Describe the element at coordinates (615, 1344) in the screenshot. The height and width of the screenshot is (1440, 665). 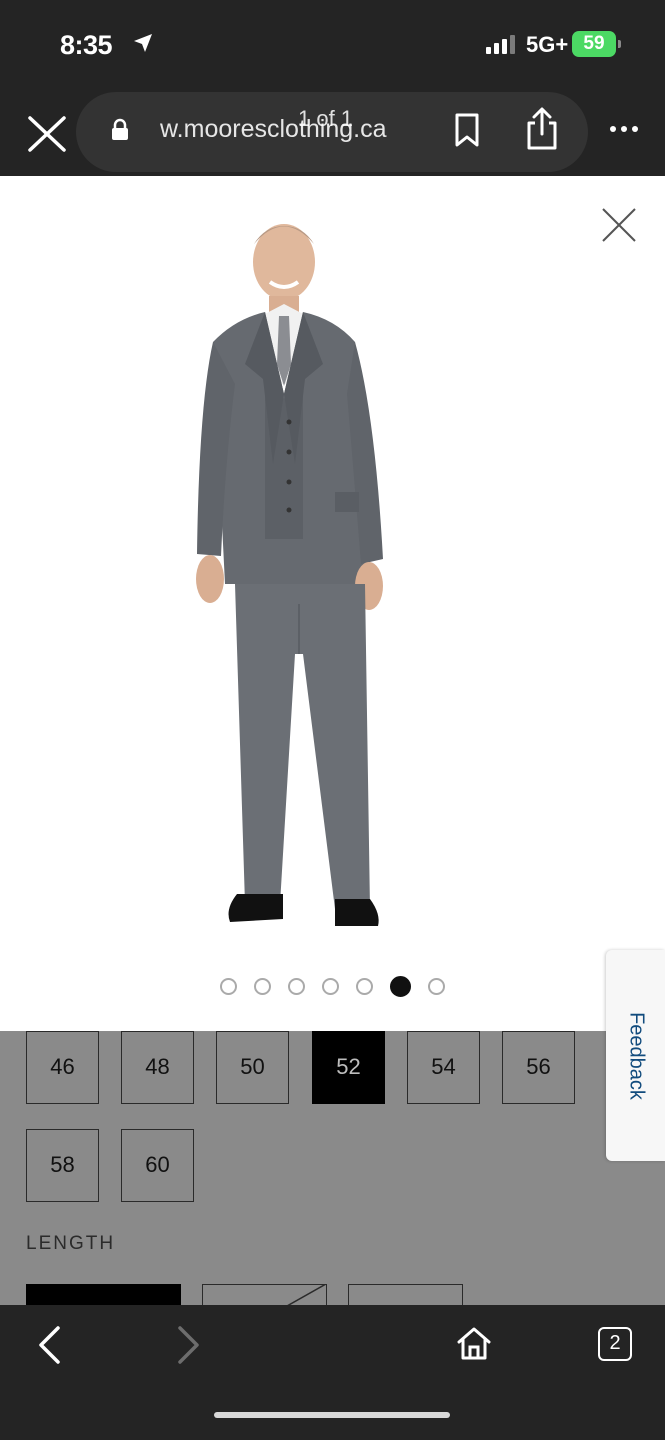
I see `tabs-button: 2` at that location.